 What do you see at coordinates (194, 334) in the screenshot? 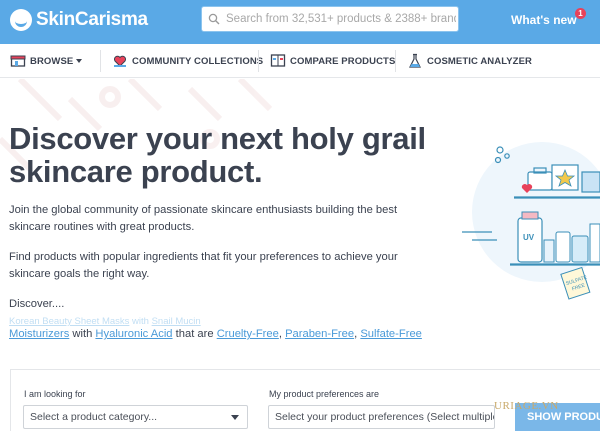
I see `text-that-are: that are` at bounding box center [194, 334].